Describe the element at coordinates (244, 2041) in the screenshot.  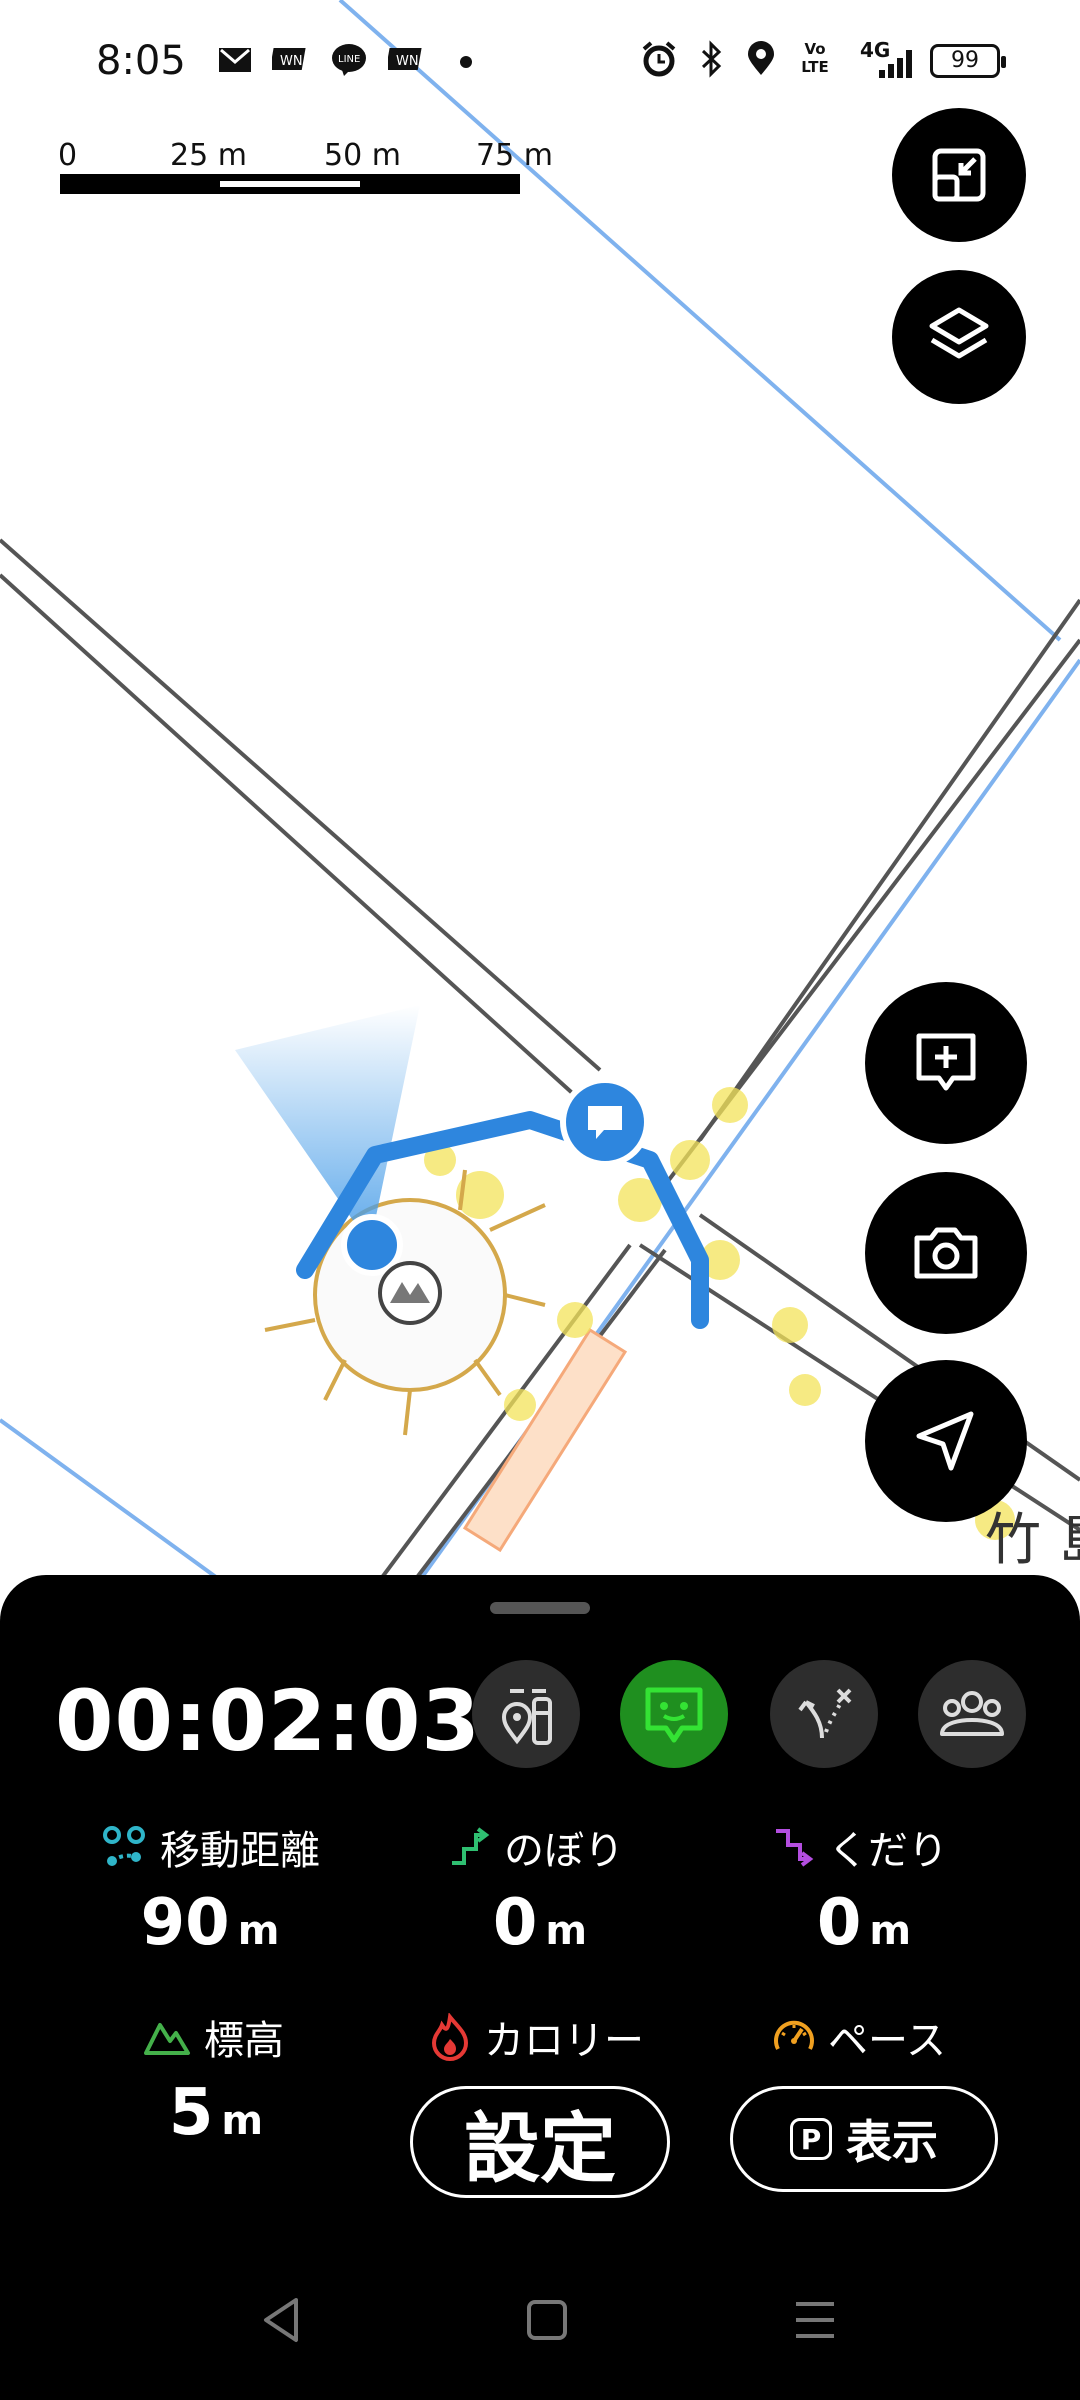
I see `elevation-label: 標高` at that location.